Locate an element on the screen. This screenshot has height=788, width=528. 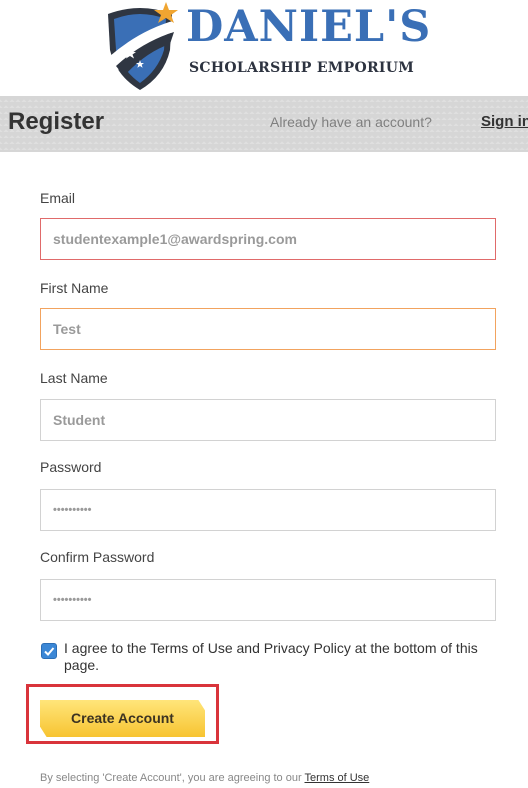
last-name-label: Last Name is located at coordinates (74, 378).